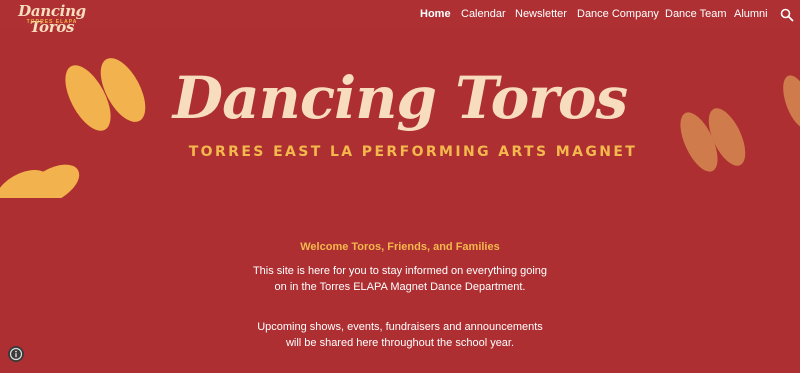 The width and height of the screenshot is (800, 373). I want to click on nav-alumni: Alumni, so click(751, 14).